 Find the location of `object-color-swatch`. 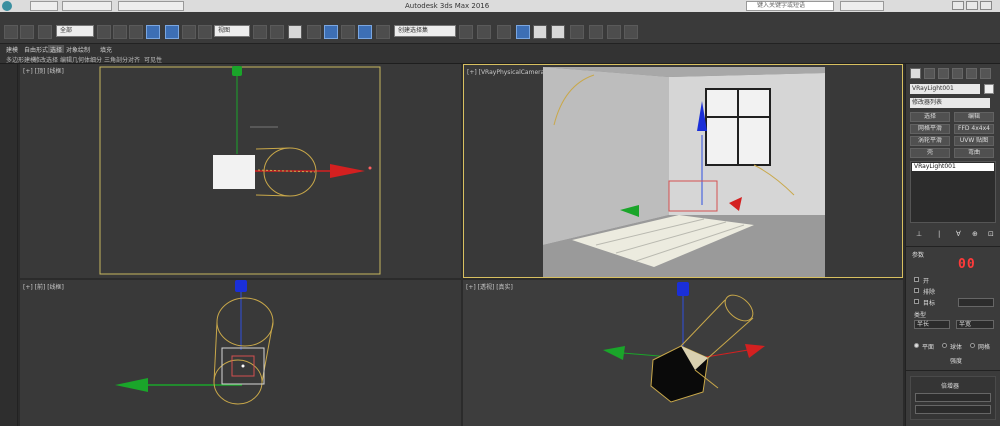

object-color-swatch is located at coordinates (989, 89).